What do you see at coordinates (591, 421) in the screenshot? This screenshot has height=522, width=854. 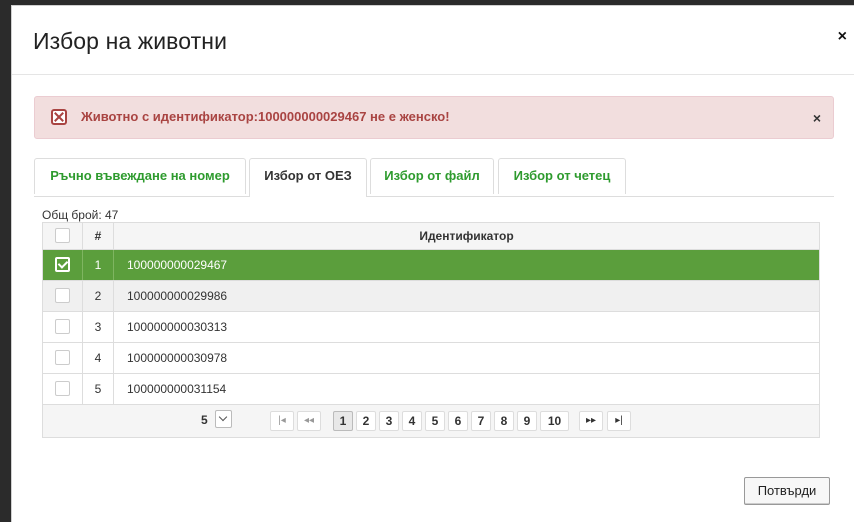 I see `next-page-button: ▸▸` at bounding box center [591, 421].